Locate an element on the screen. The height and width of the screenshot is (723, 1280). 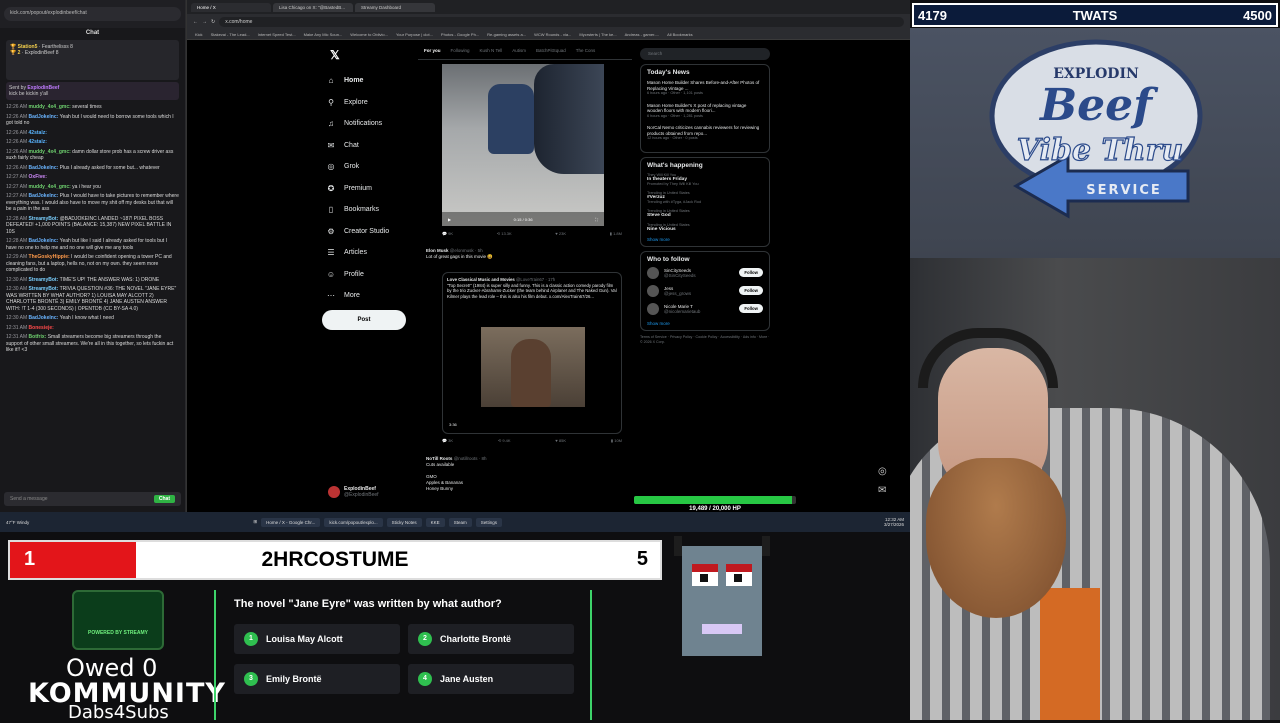
message-username: Bonesieje: is located at coordinates (41, 328).